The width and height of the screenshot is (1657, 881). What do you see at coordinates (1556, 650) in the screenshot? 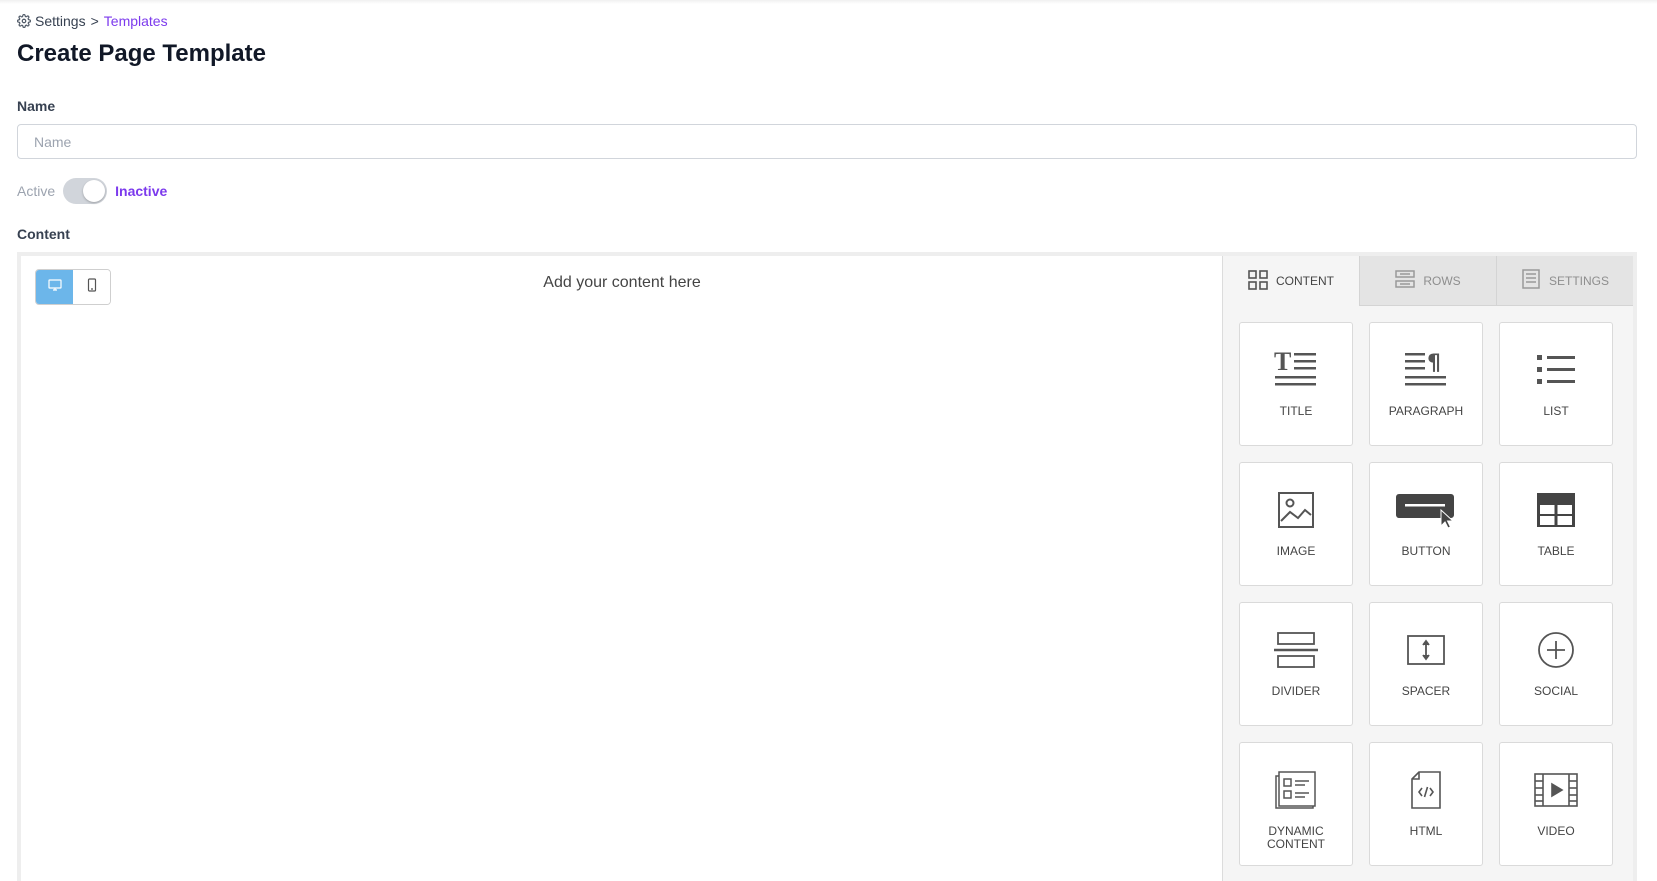
I see `social-icon` at bounding box center [1556, 650].